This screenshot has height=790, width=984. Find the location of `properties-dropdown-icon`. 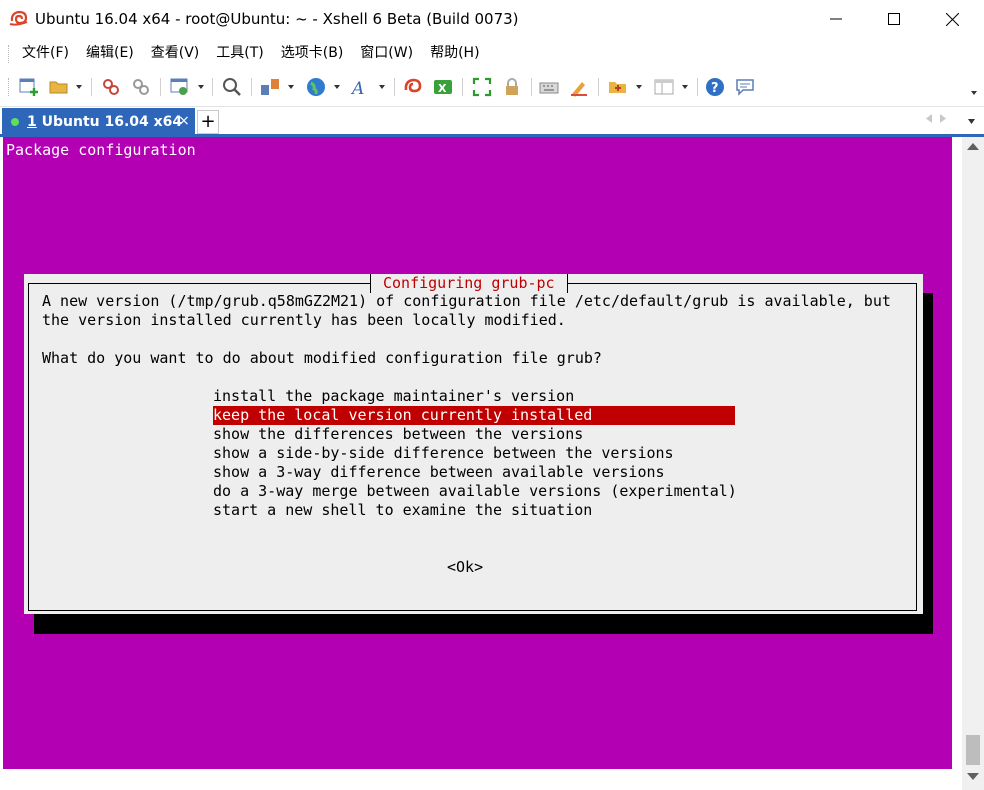

properties-dropdown-icon is located at coordinates (201, 87).